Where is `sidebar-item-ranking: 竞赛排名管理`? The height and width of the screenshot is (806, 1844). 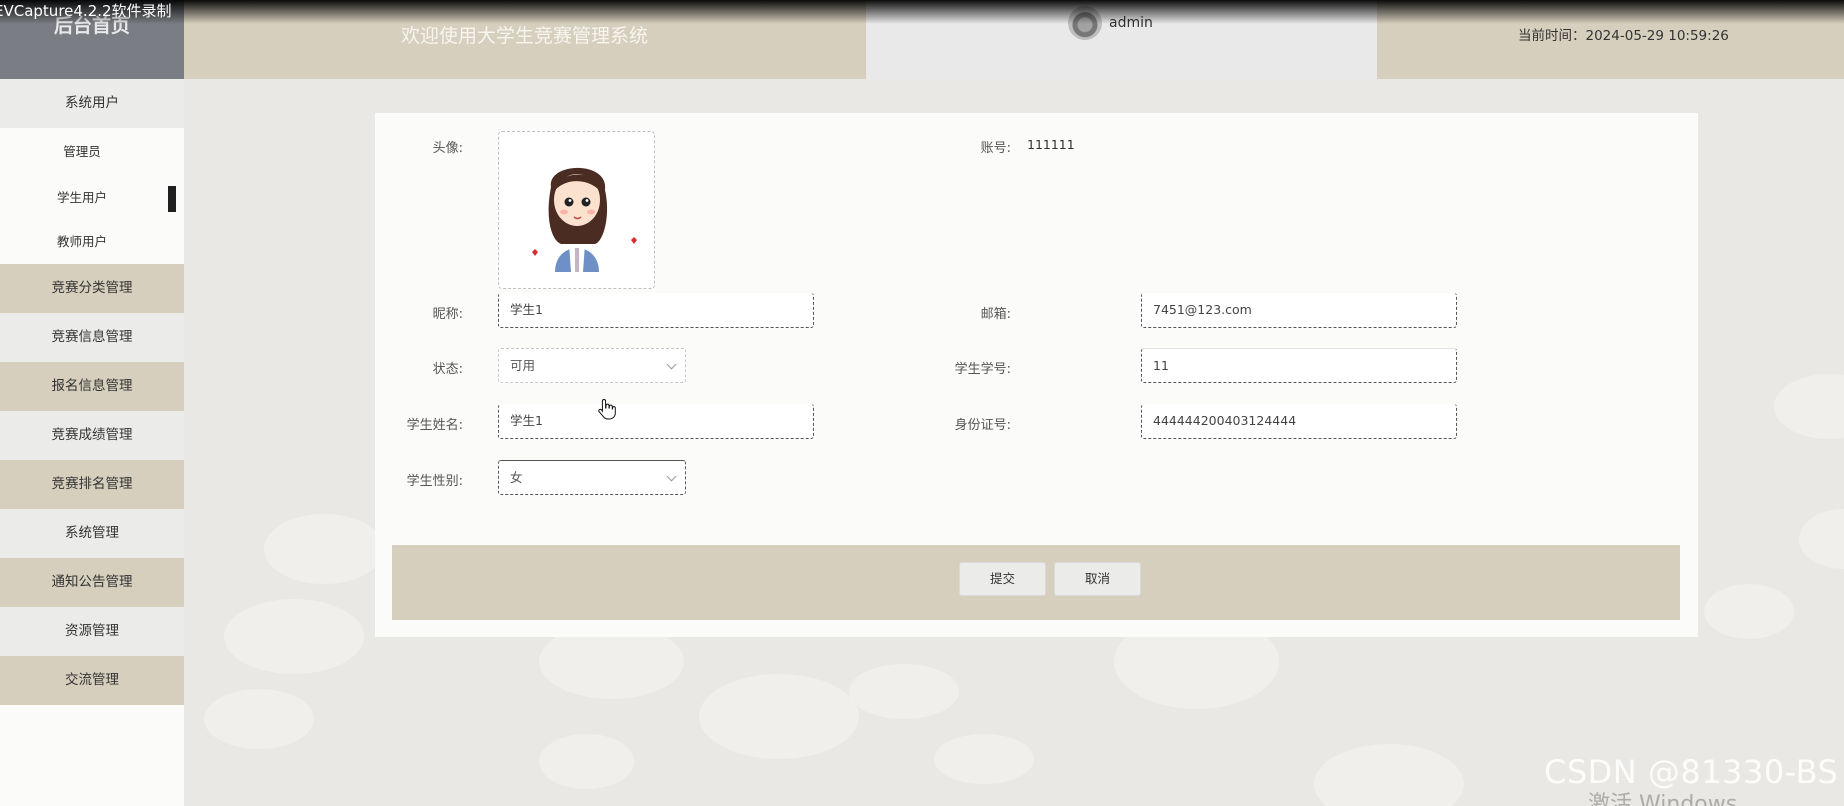
sidebar-item-ranking: 竞赛排名管理 is located at coordinates (92, 484).